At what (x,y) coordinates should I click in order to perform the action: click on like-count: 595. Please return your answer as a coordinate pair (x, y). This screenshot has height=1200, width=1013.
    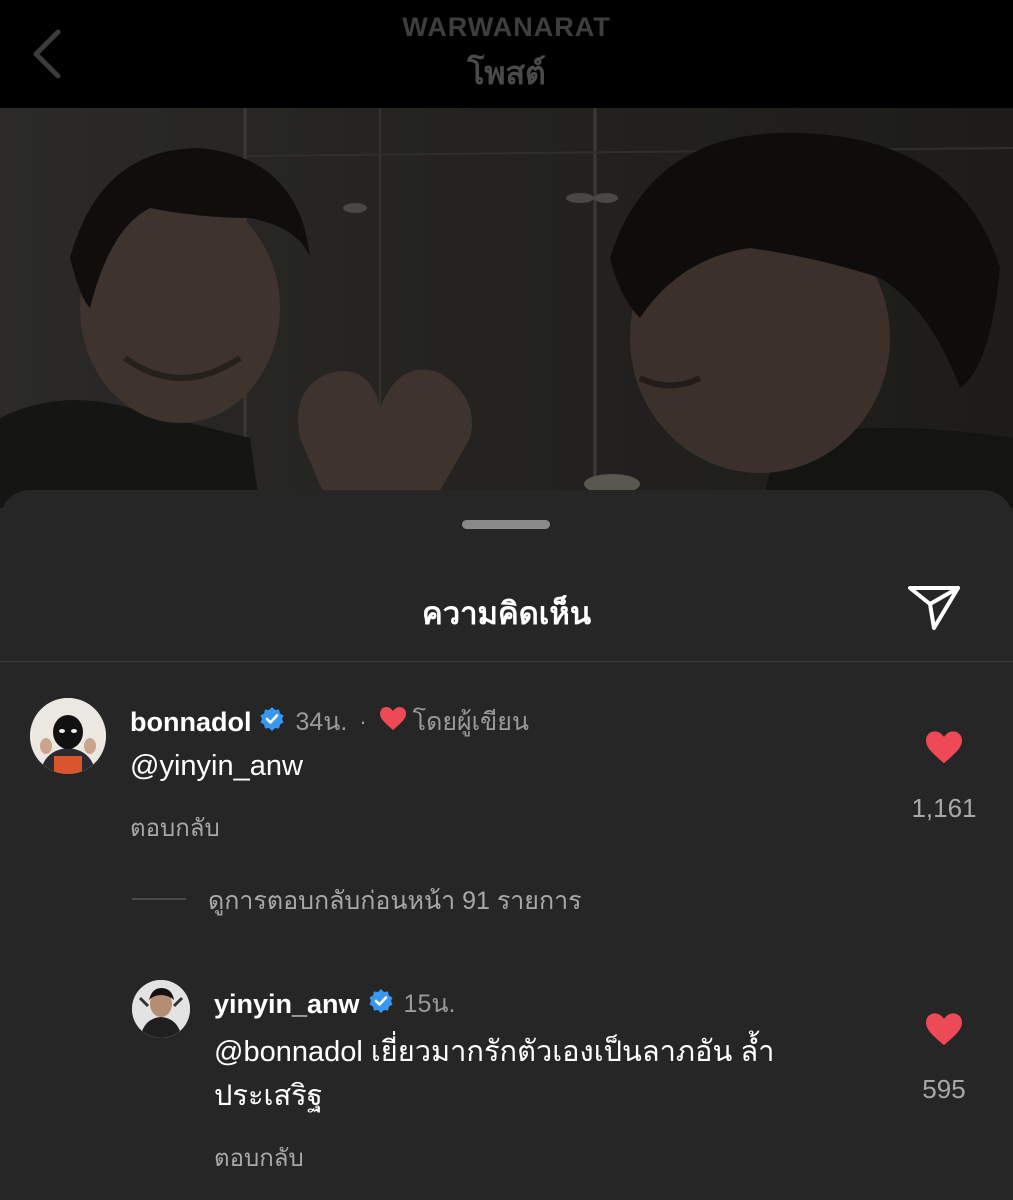
    Looking at the image, I should click on (944, 1089).